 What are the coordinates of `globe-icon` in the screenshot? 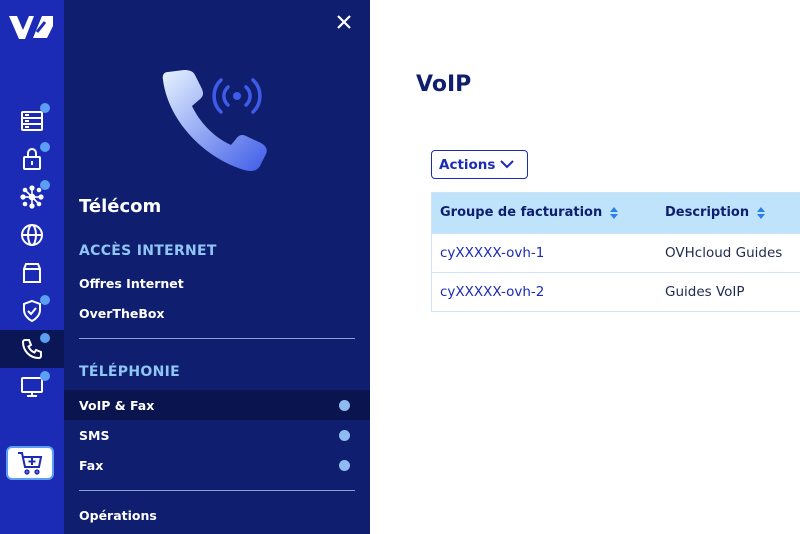 It's located at (32, 235).